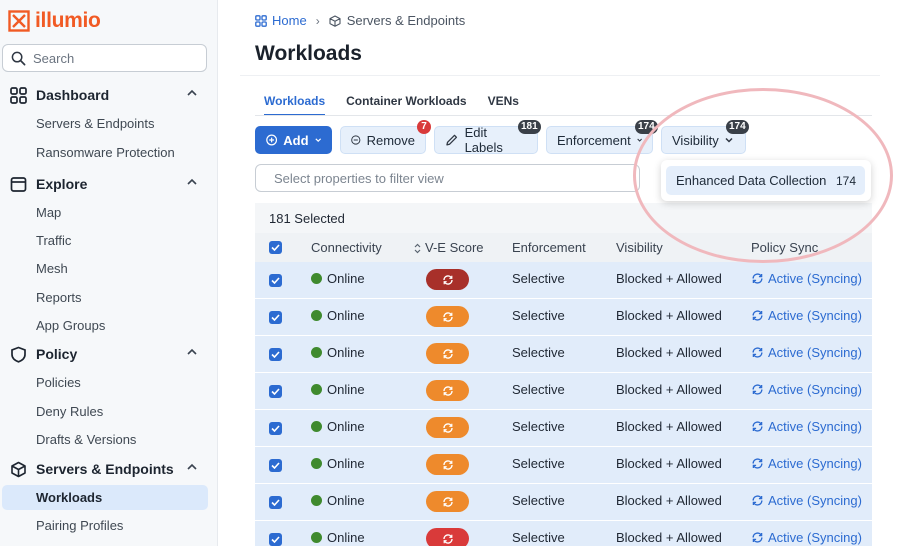 This screenshot has width=898, height=546. I want to click on column-header-connectivity: Connectivity, so click(346, 247).